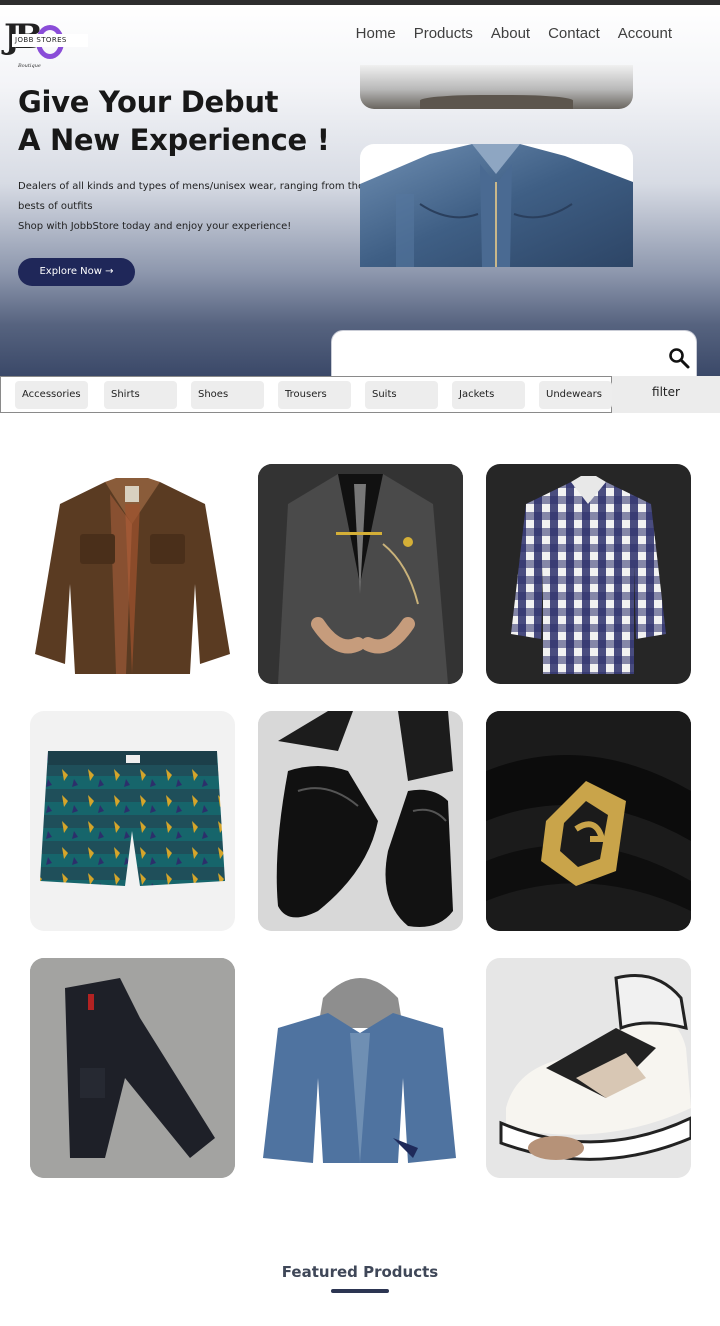  What do you see at coordinates (360, 1272) in the screenshot?
I see `featured-products-heading: Featured Products` at bounding box center [360, 1272].